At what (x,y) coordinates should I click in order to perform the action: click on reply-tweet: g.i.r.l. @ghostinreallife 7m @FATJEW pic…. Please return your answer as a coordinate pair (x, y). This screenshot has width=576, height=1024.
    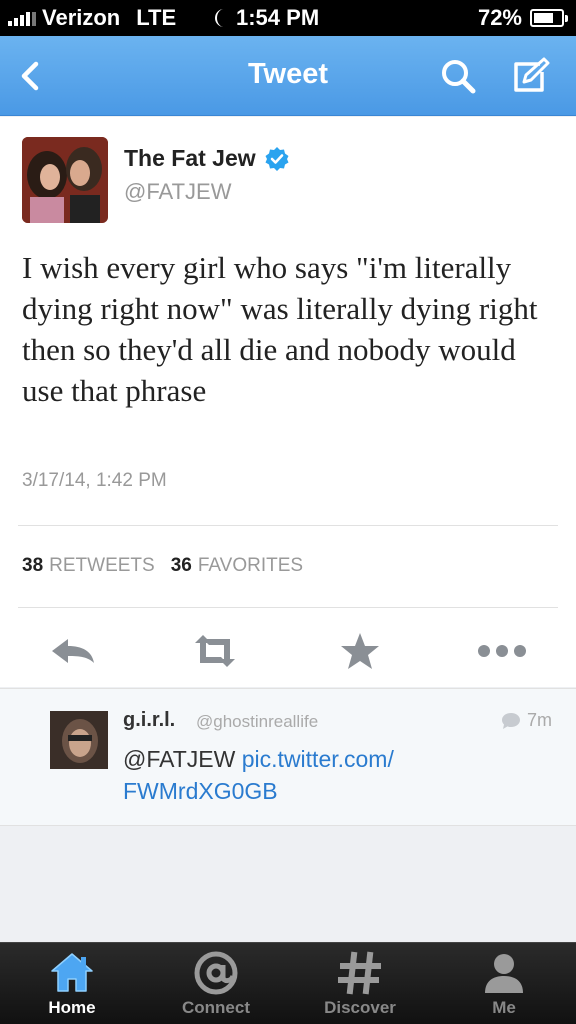
    Looking at the image, I should click on (288, 757).